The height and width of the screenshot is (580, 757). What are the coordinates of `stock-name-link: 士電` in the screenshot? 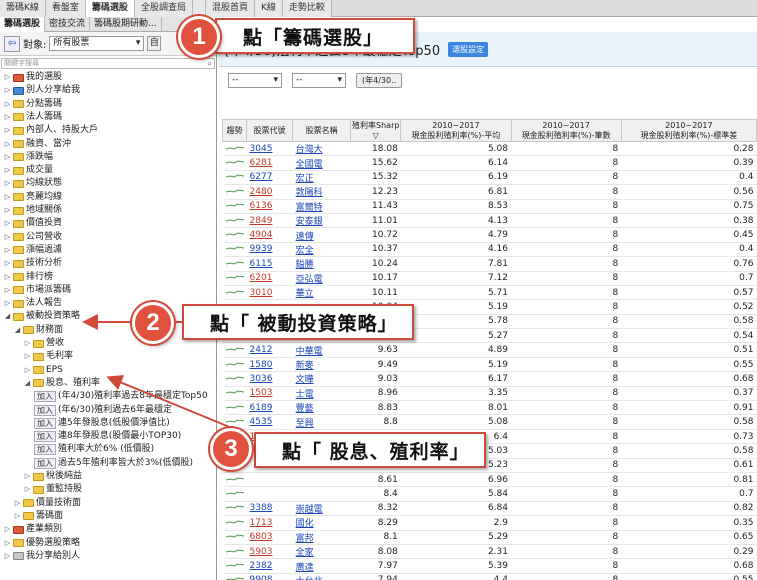 It's located at (321, 394).